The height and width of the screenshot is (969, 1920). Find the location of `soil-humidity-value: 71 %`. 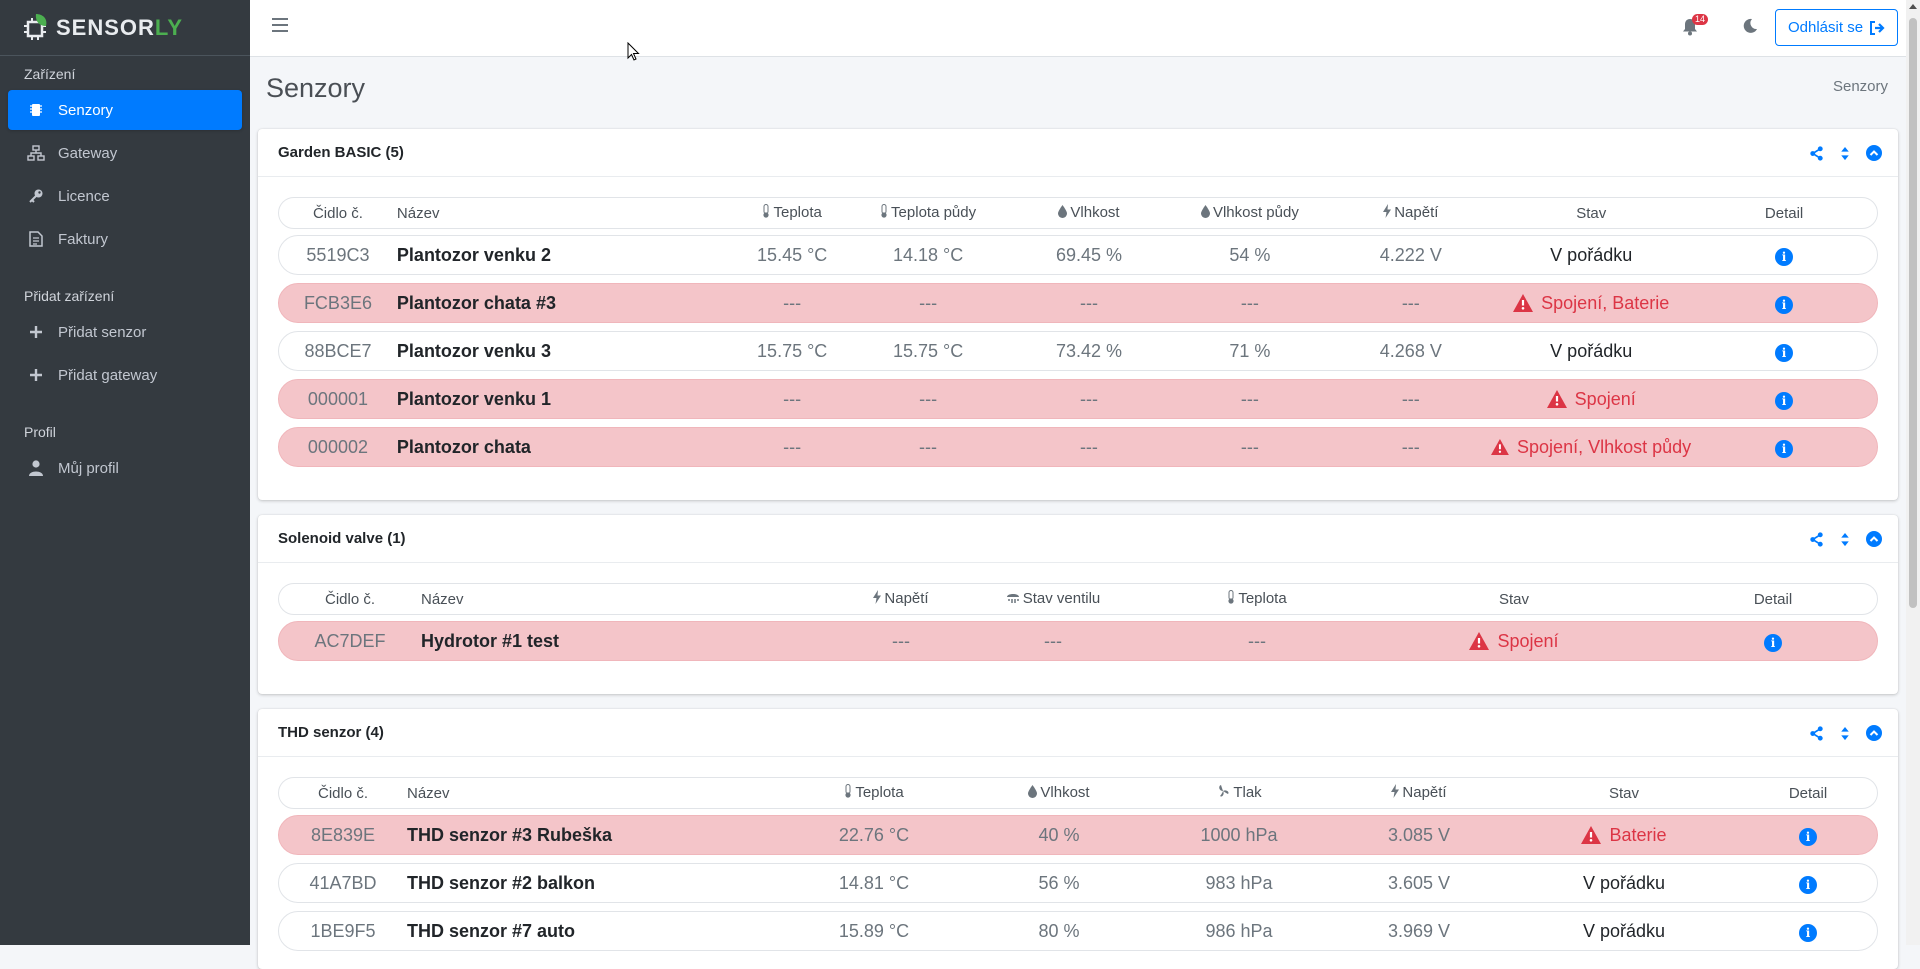

soil-humidity-value: 71 % is located at coordinates (1250, 350).